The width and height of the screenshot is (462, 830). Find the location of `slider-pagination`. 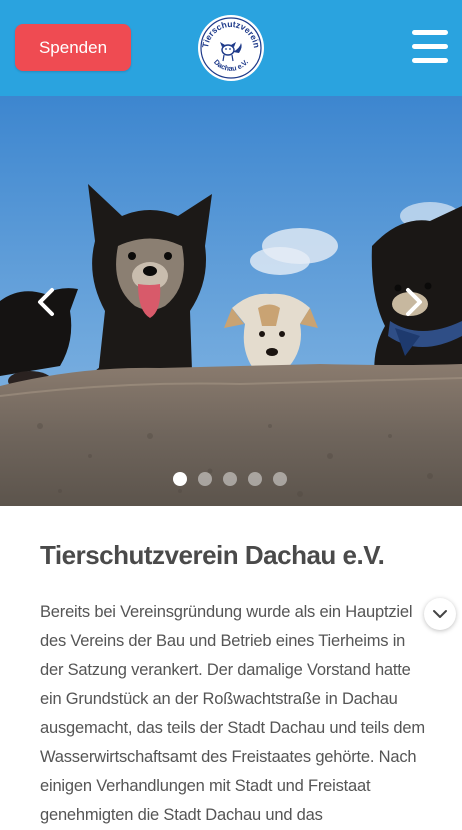

slider-pagination is located at coordinates (233, 479).